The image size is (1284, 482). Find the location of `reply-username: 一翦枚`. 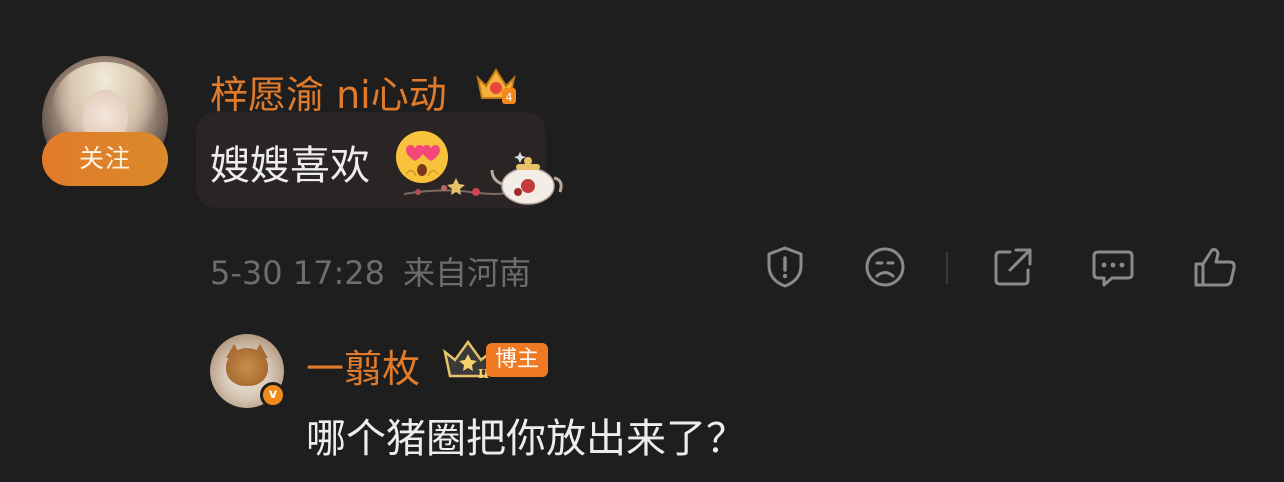

reply-username: 一翦枚 is located at coordinates (363, 365).